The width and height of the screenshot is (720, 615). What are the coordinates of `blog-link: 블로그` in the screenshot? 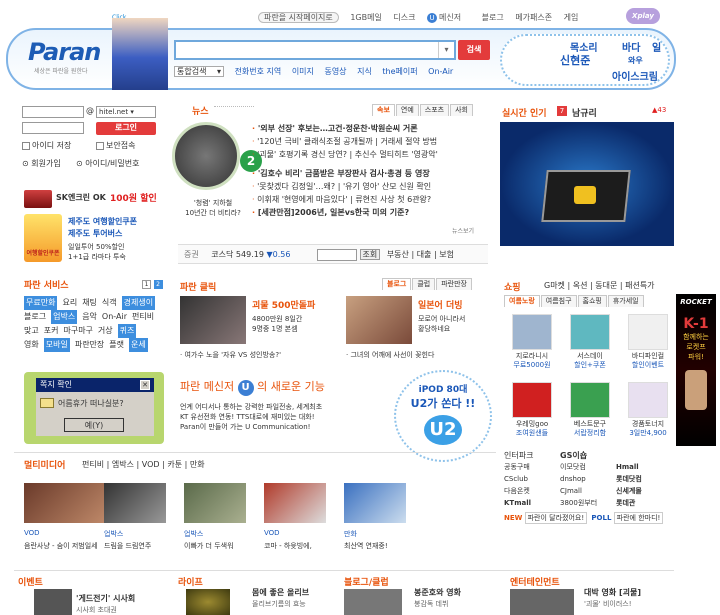 It's located at (493, 17).